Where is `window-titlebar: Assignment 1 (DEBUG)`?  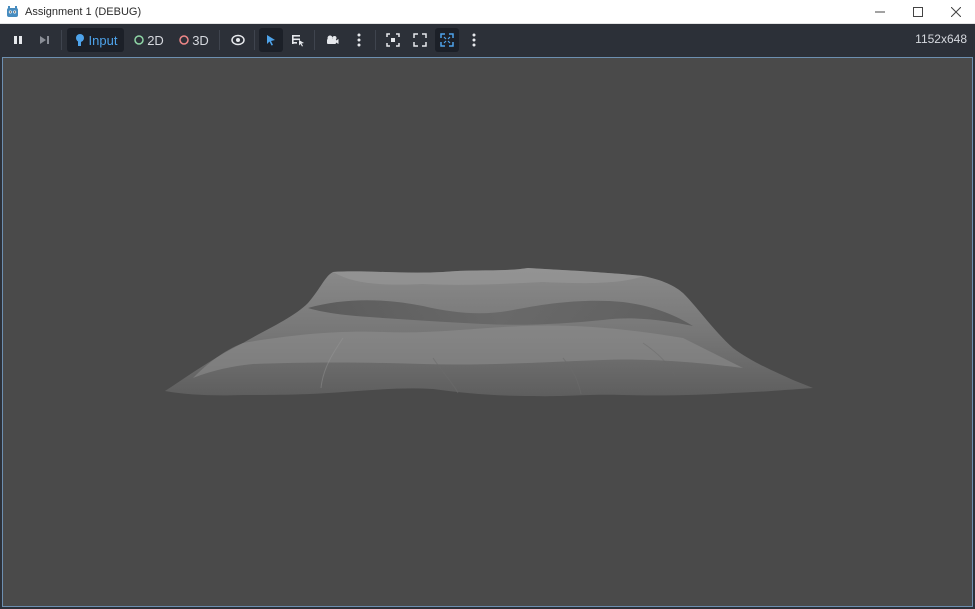
window-titlebar: Assignment 1 (DEBUG) is located at coordinates (487, 12).